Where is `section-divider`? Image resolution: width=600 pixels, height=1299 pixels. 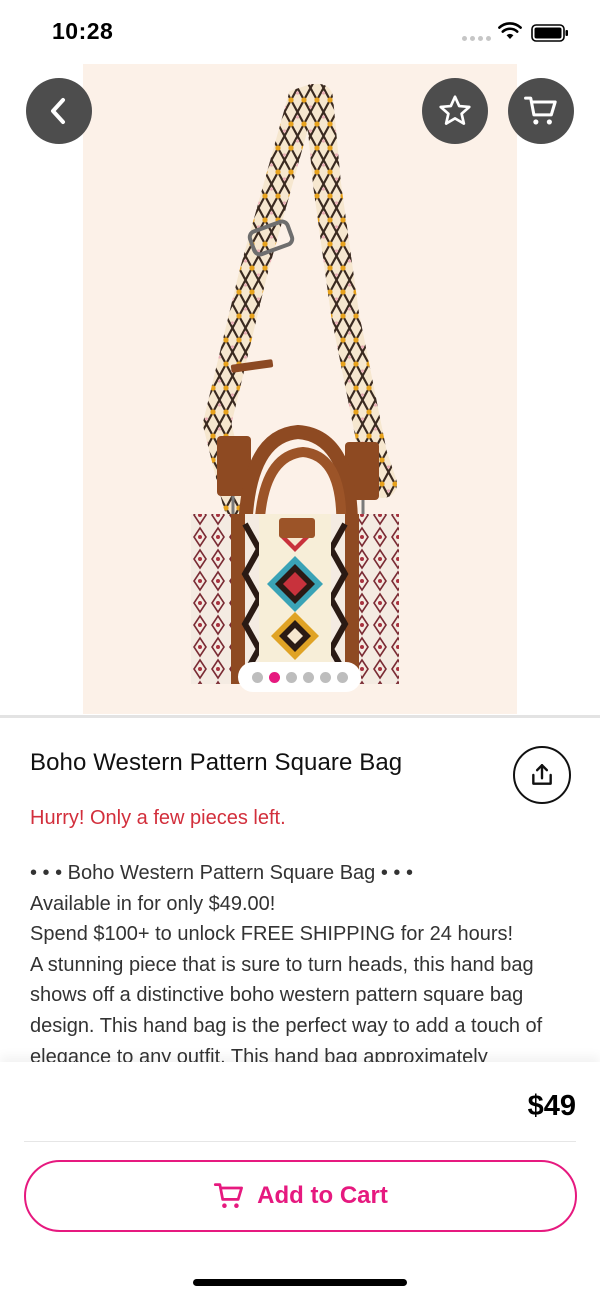 section-divider is located at coordinates (300, 716).